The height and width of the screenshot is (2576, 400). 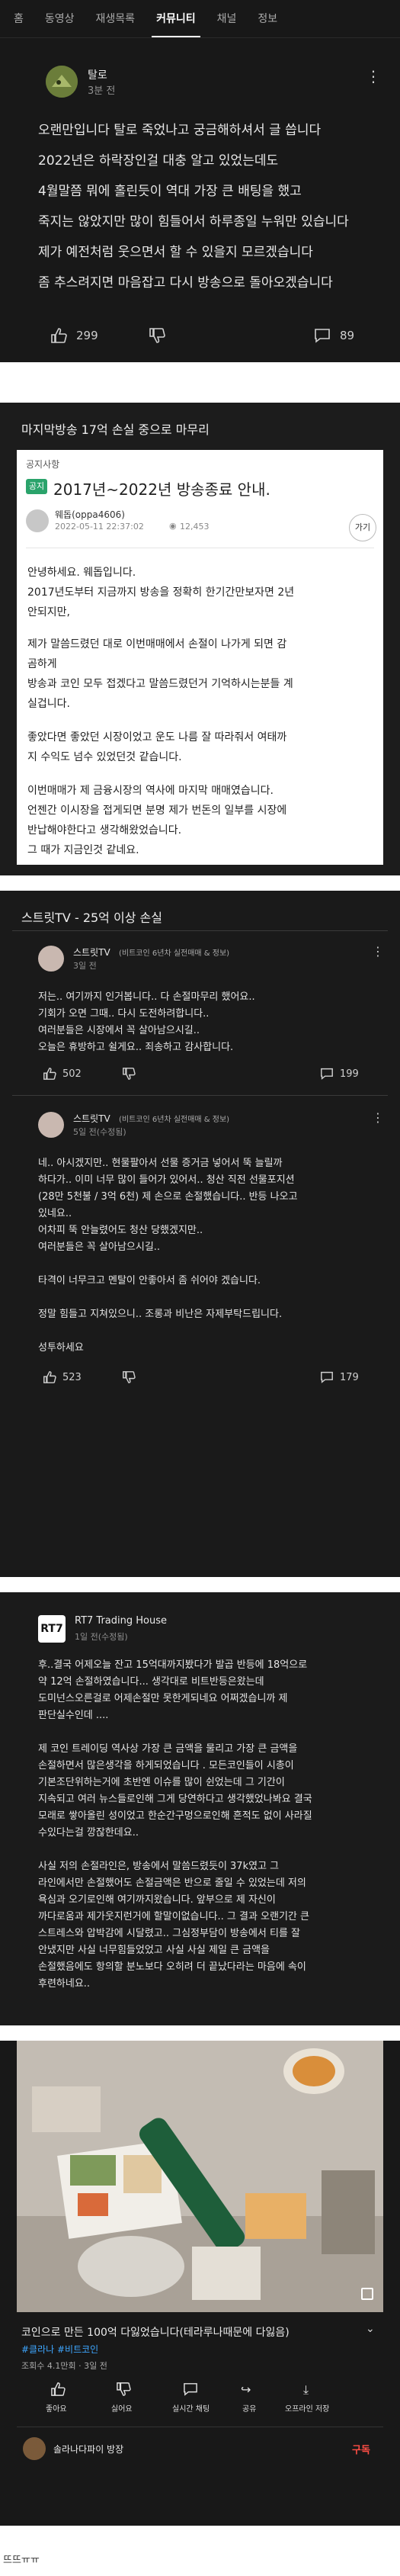 I want to click on notice-line: 반납해야한다고 생각해왔었습니다., so click(x=104, y=830).